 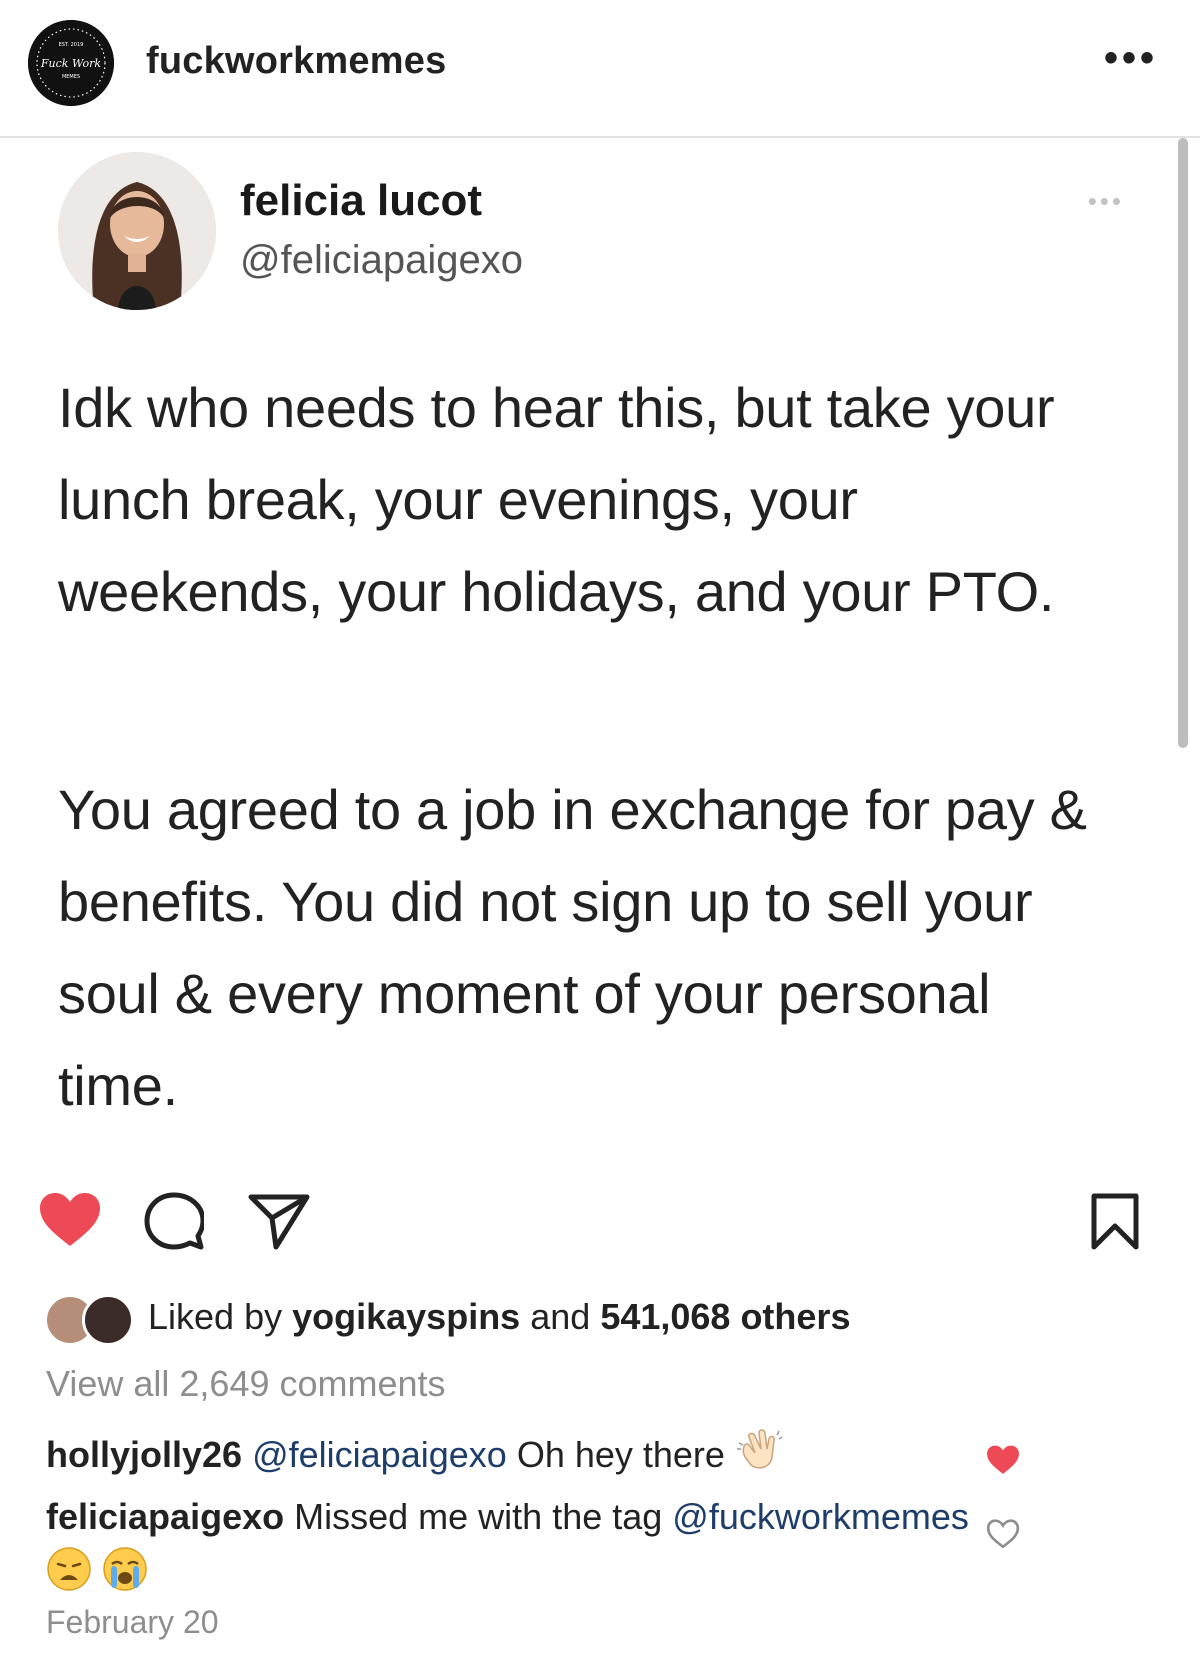 I want to click on post-date: February 20, so click(x=132, y=1622).